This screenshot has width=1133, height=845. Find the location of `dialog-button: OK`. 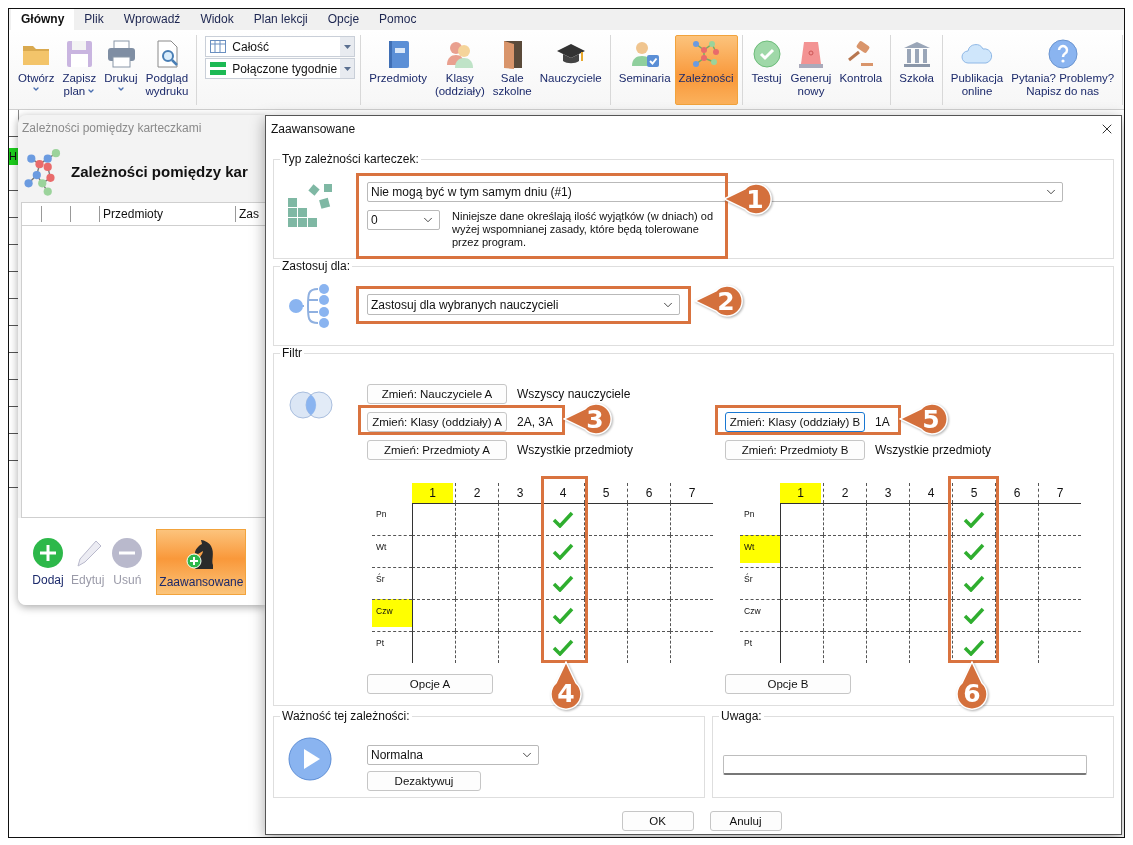

dialog-button: OK is located at coordinates (657, 821).